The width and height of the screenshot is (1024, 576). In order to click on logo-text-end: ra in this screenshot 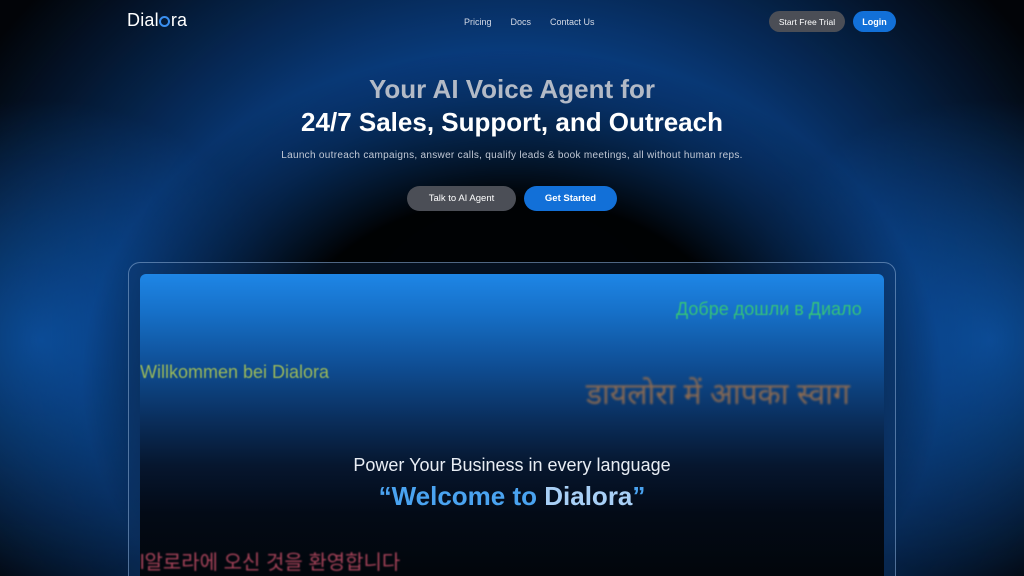, I will do `click(179, 20)`.